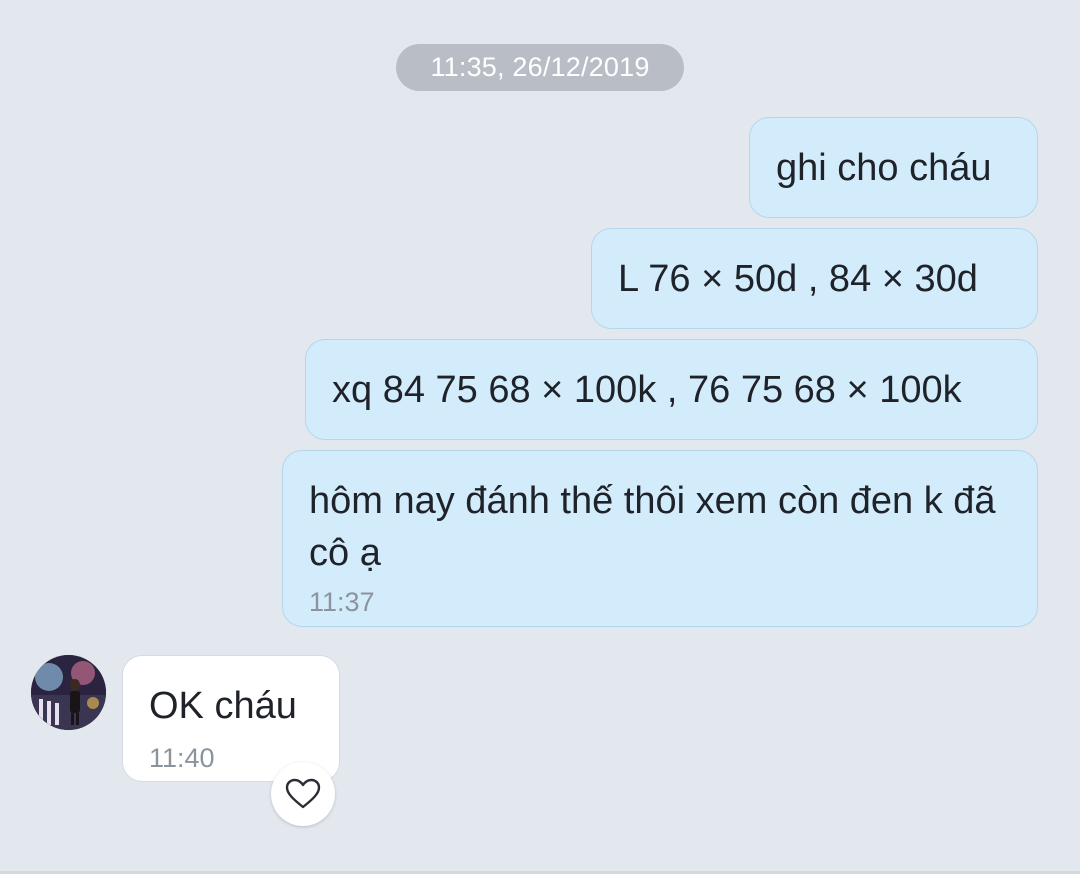 The width and height of the screenshot is (1080, 874). I want to click on message-text: OK cháu, so click(223, 706).